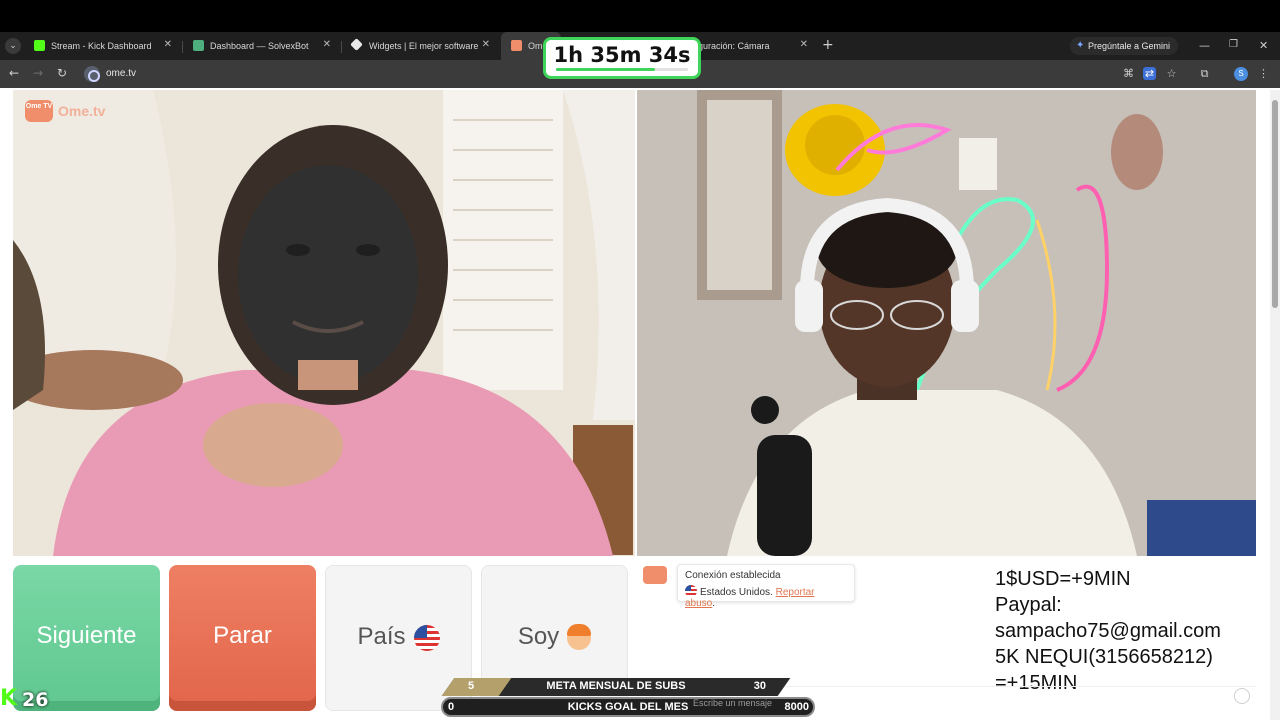  Describe the element at coordinates (356, 44) in the screenshot. I see `widgets-favicon-icon` at that location.